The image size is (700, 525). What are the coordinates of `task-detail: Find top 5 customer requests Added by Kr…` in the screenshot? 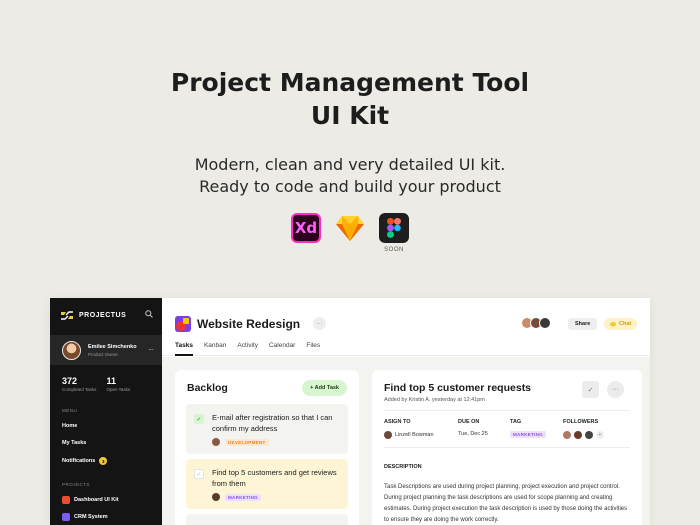 It's located at (507, 447).